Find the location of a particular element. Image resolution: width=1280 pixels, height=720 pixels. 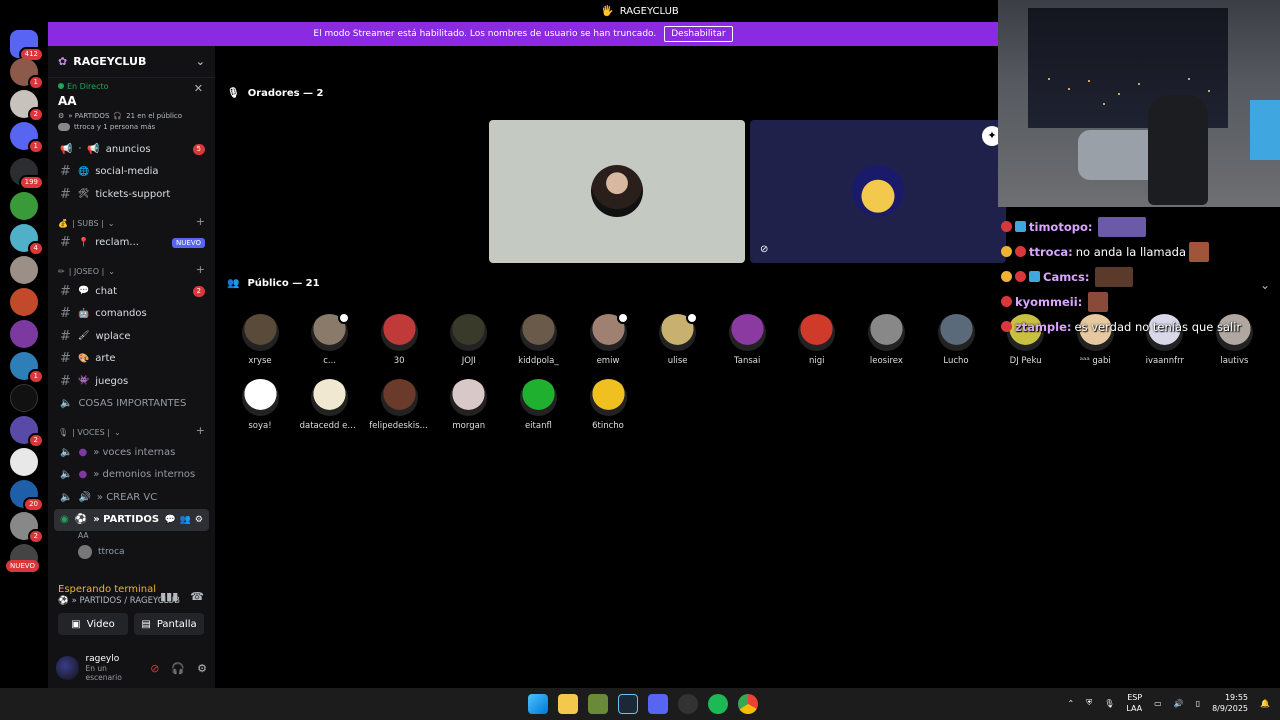

shield-icon: ⛨ is located at coordinates (1089, 703).